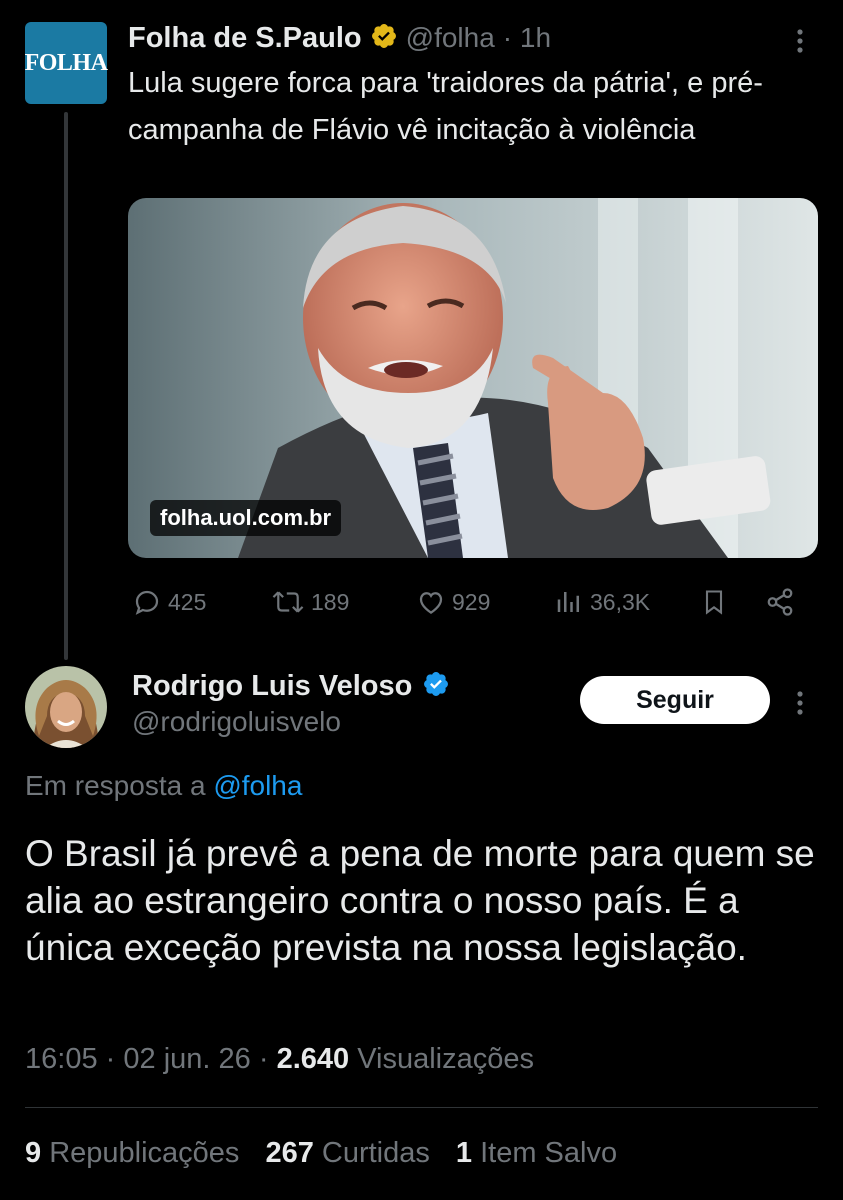  What do you see at coordinates (549, 1153) in the screenshot?
I see `saved-label: Item Salvo` at bounding box center [549, 1153].